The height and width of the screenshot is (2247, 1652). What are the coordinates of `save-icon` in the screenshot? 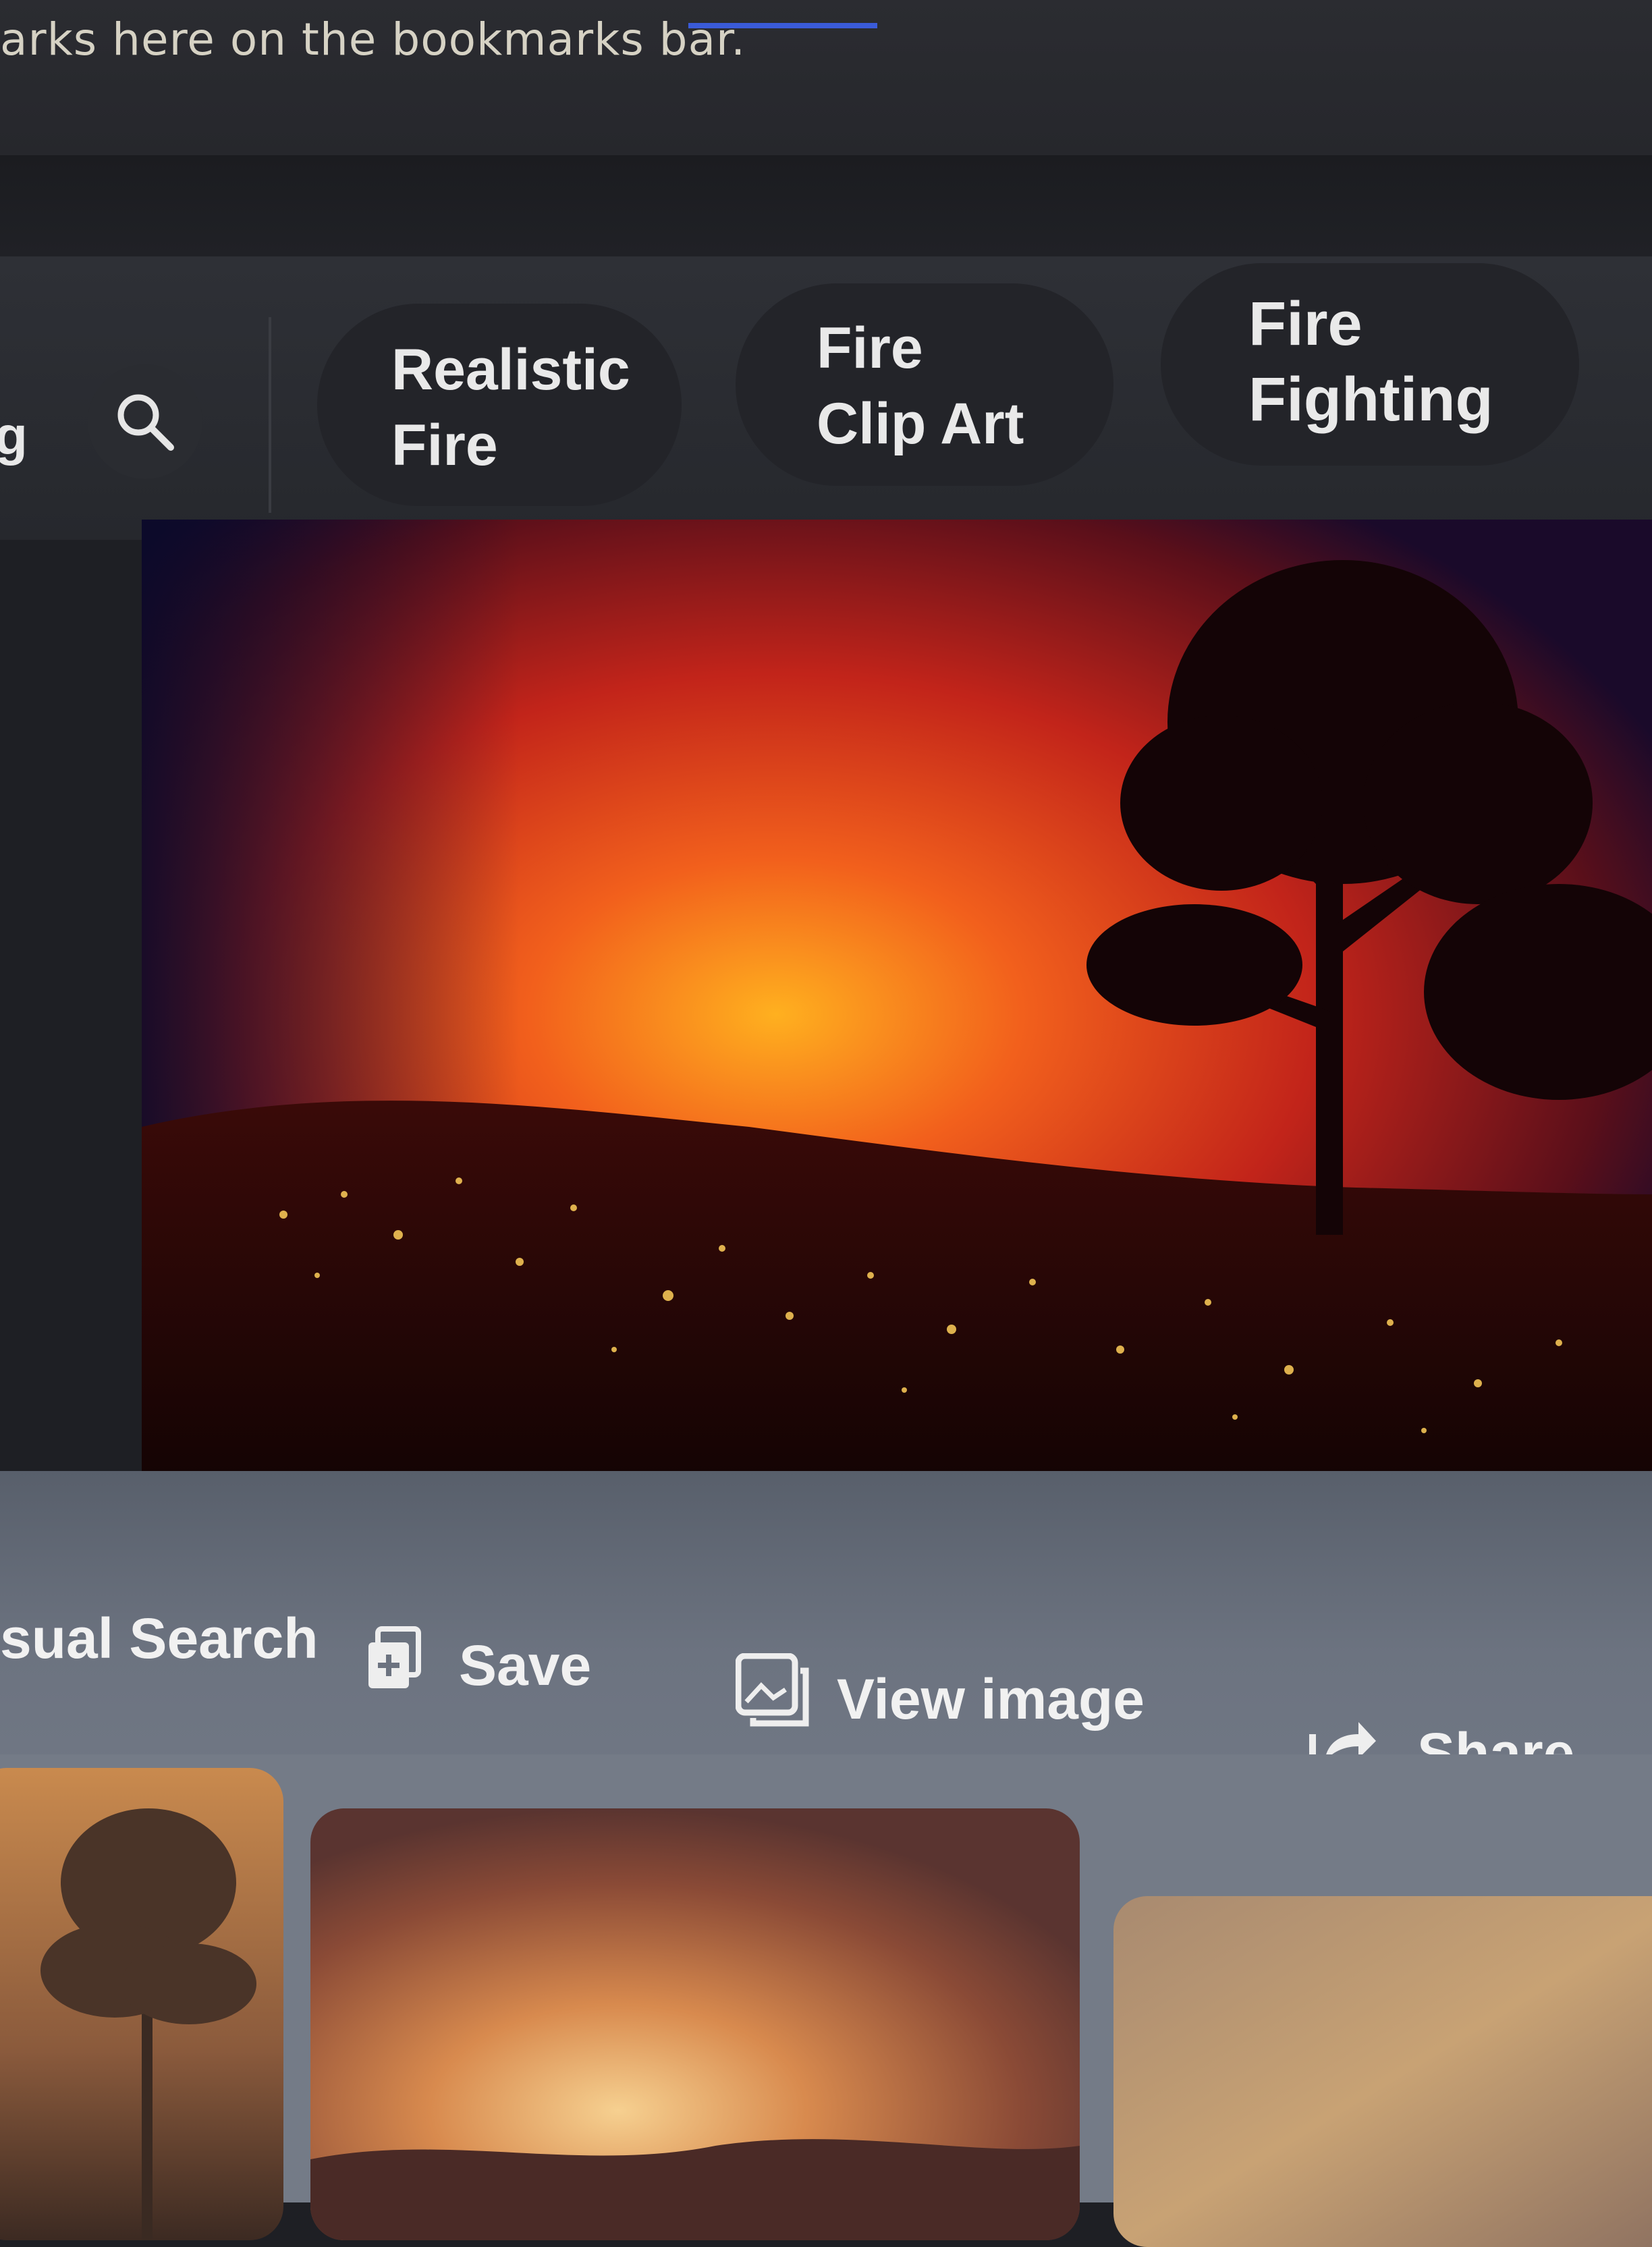 It's located at (395, 1657).